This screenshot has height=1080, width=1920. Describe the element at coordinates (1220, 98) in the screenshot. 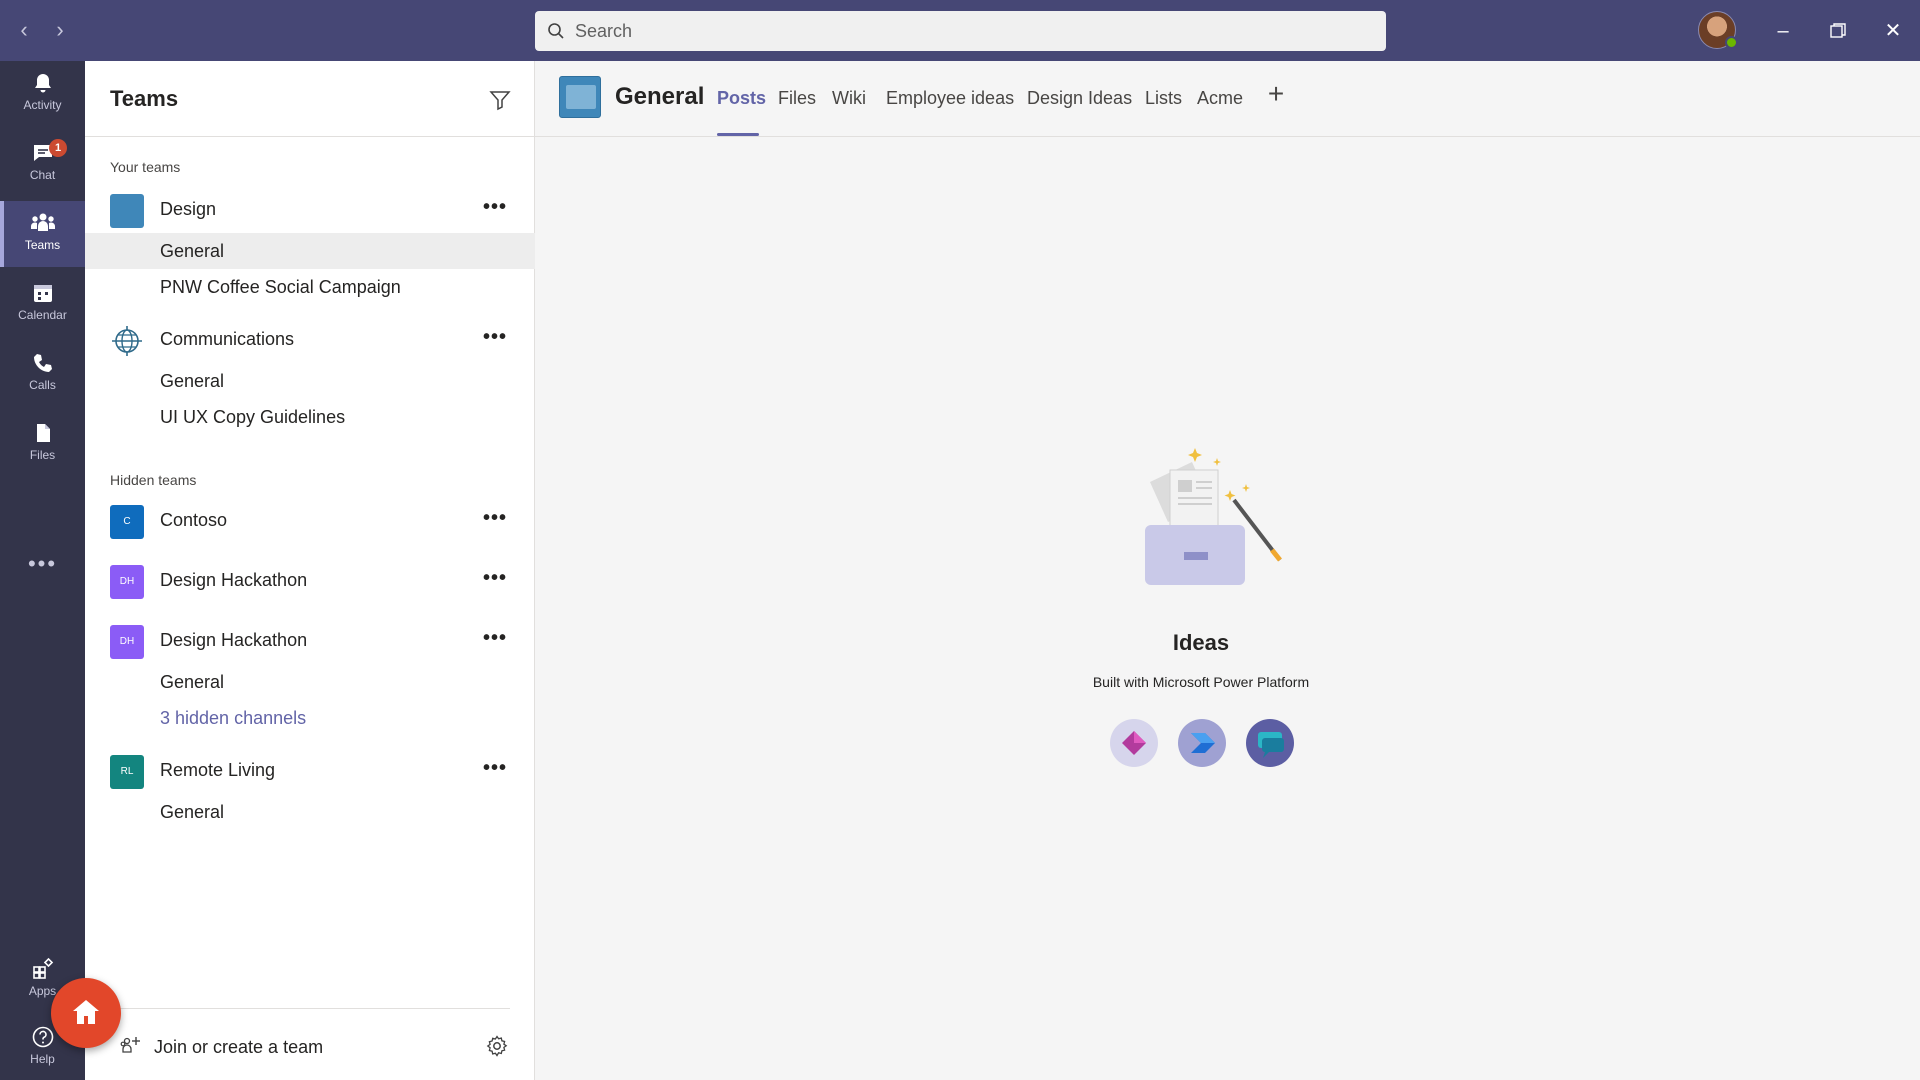

I see `tab-acme: Acme` at that location.